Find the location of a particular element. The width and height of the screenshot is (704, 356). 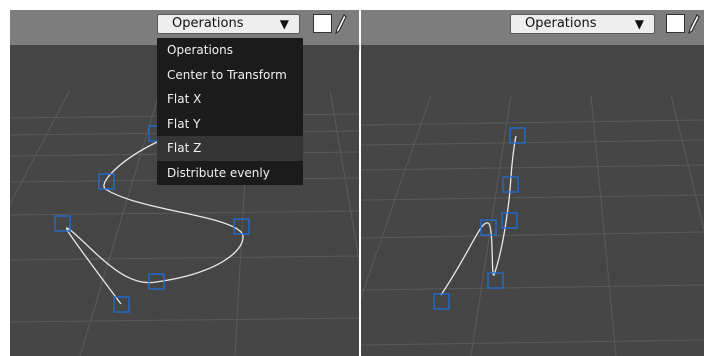

menu-item-flat-x: Flat X is located at coordinates (230, 99).